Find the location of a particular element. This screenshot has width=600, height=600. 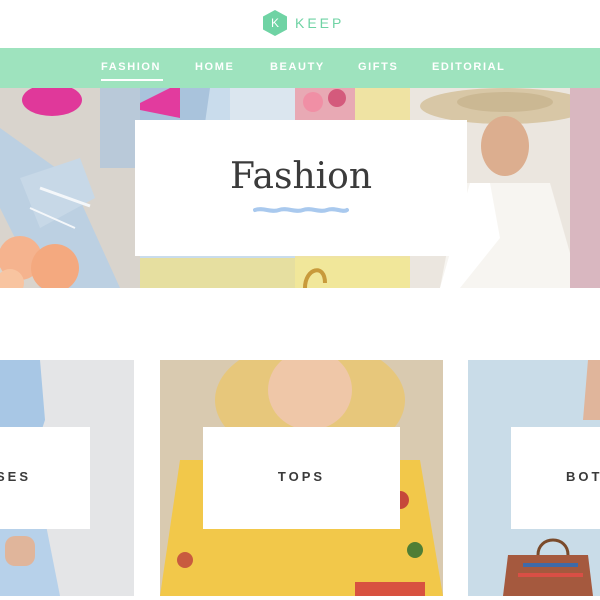

category-label-box: TOPS is located at coordinates (301, 478).